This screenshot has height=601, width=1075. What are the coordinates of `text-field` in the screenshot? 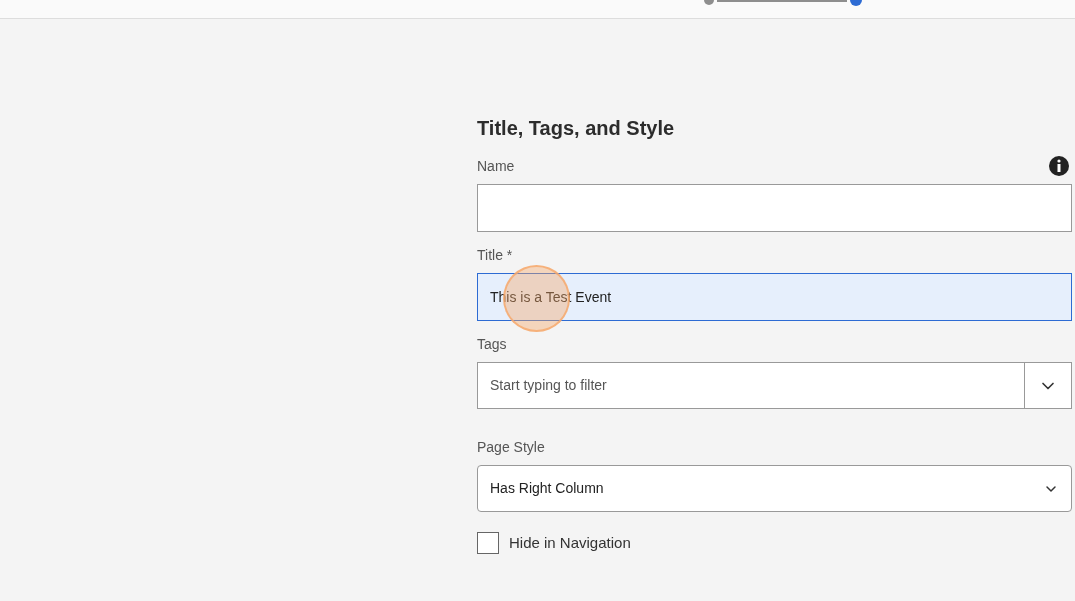 It's located at (774, 208).